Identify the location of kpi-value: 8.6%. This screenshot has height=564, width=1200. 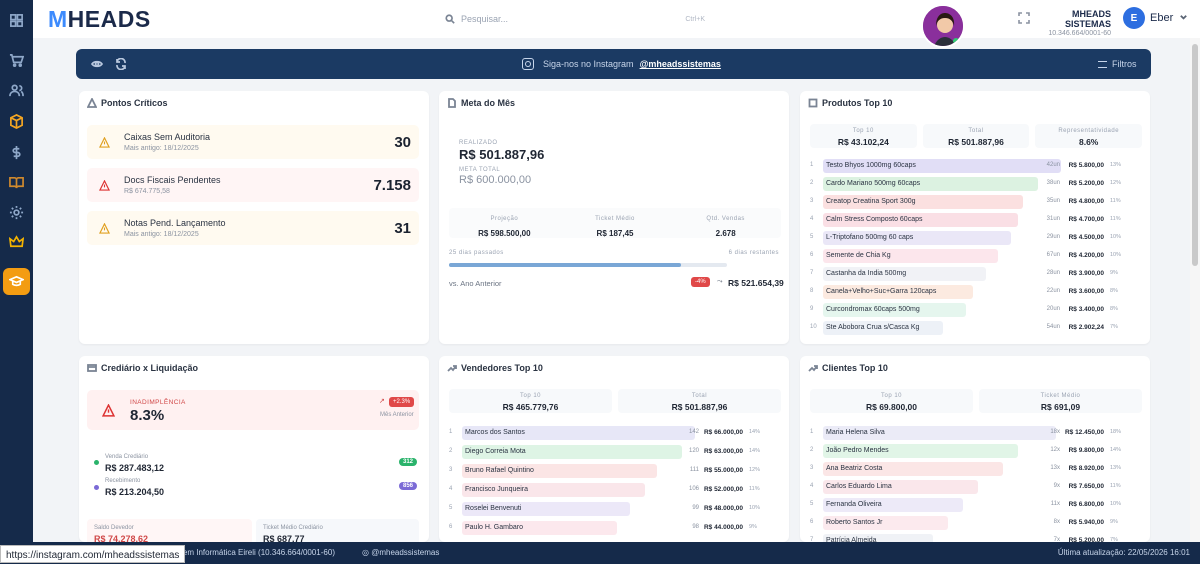
(1089, 141).